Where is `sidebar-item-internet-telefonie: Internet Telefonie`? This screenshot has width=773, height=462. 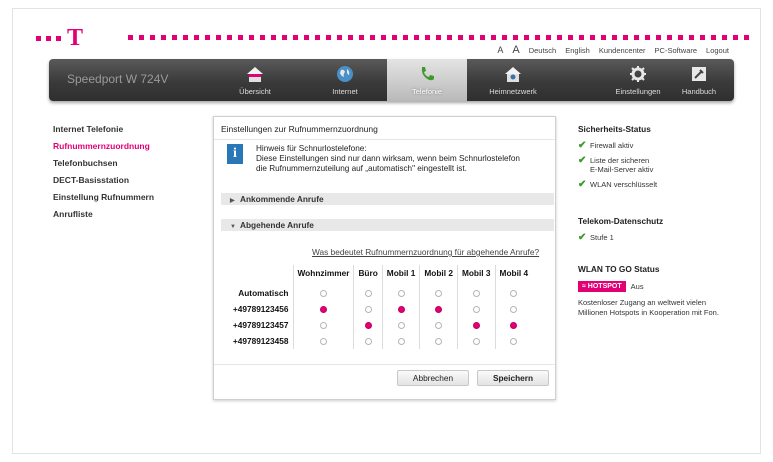 sidebar-item-internet-telefonie: Internet Telefonie is located at coordinates (128, 129).